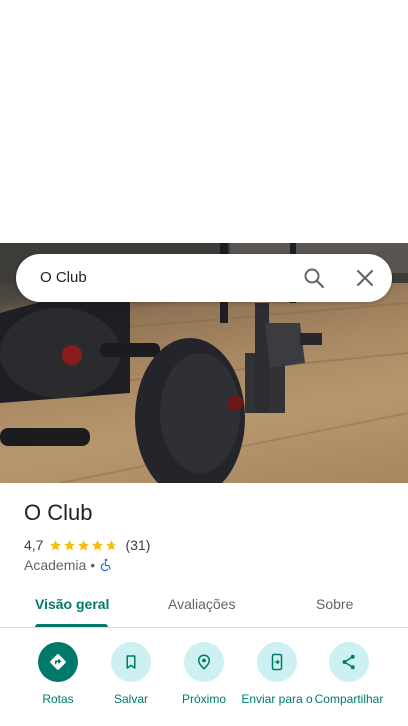 This screenshot has height=726, width=408. I want to click on send-to-phone-icon-circle, so click(277, 662).